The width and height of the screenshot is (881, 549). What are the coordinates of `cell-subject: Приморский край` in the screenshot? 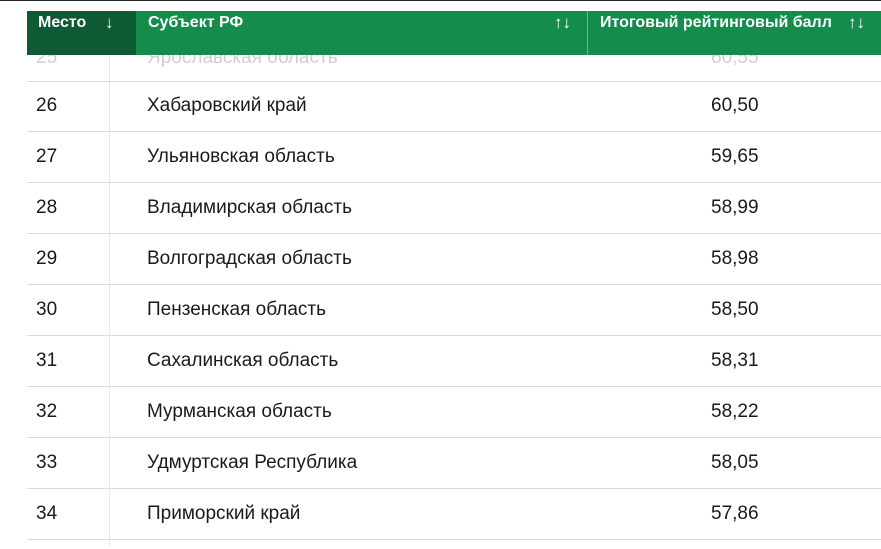 It's located at (224, 513).